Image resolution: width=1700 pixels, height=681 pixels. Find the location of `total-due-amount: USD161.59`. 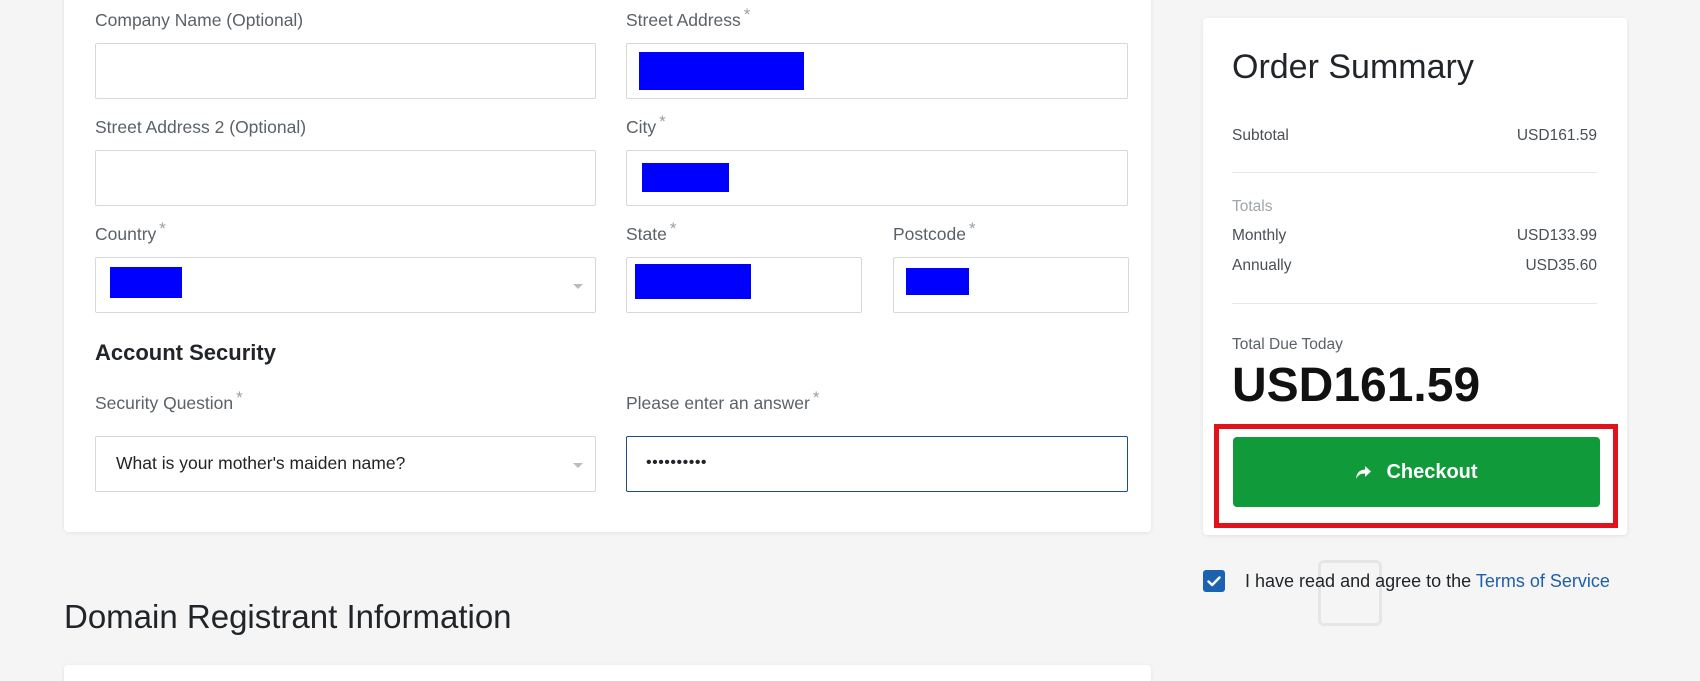

total-due-amount: USD161.59 is located at coordinates (1356, 385).